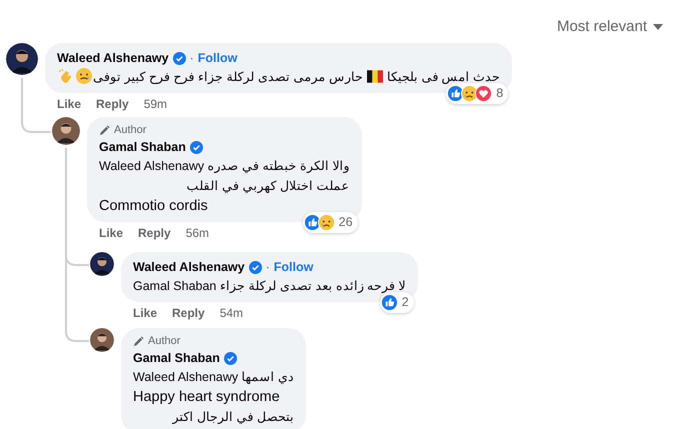 The image size is (677, 429). I want to click on sad-reaction-icon, so click(326, 223).